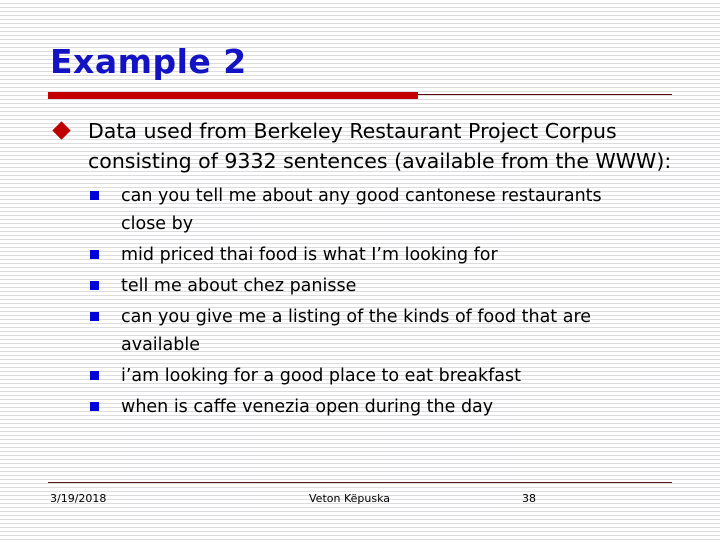 The width and height of the screenshot is (720, 540). What do you see at coordinates (239, 286) in the screenshot?
I see `list-item-label: tell me about chez panisse` at bounding box center [239, 286].